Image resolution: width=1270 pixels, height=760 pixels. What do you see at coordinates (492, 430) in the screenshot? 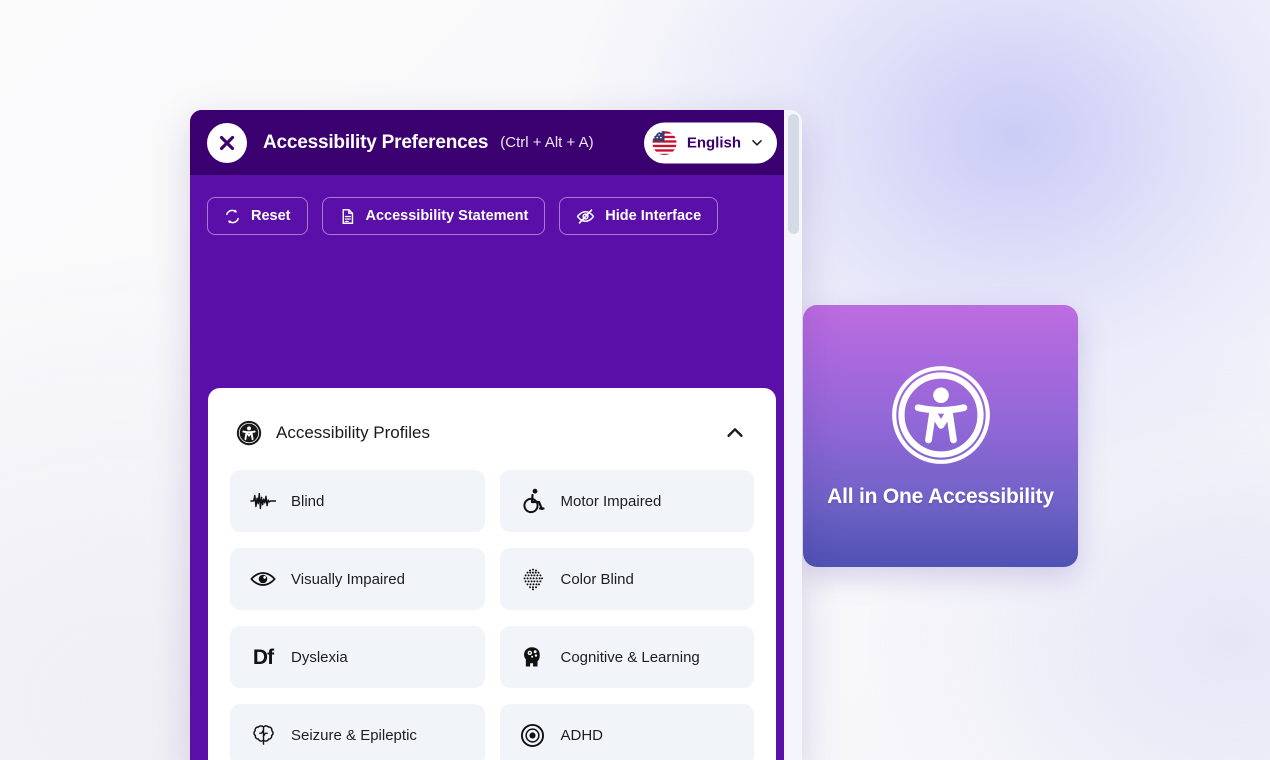
I see `profiles-section-header: Accessibility Profiles` at bounding box center [492, 430].